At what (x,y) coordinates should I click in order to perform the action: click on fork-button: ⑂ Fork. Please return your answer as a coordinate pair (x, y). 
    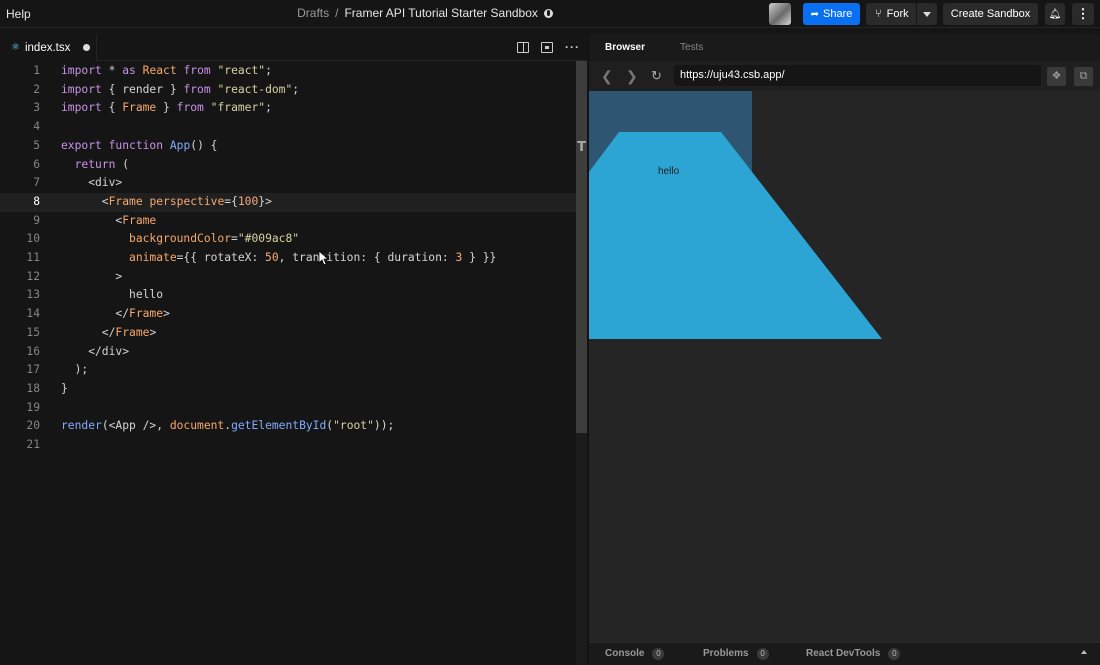
    Looking at the image, I should click on (901, 14).